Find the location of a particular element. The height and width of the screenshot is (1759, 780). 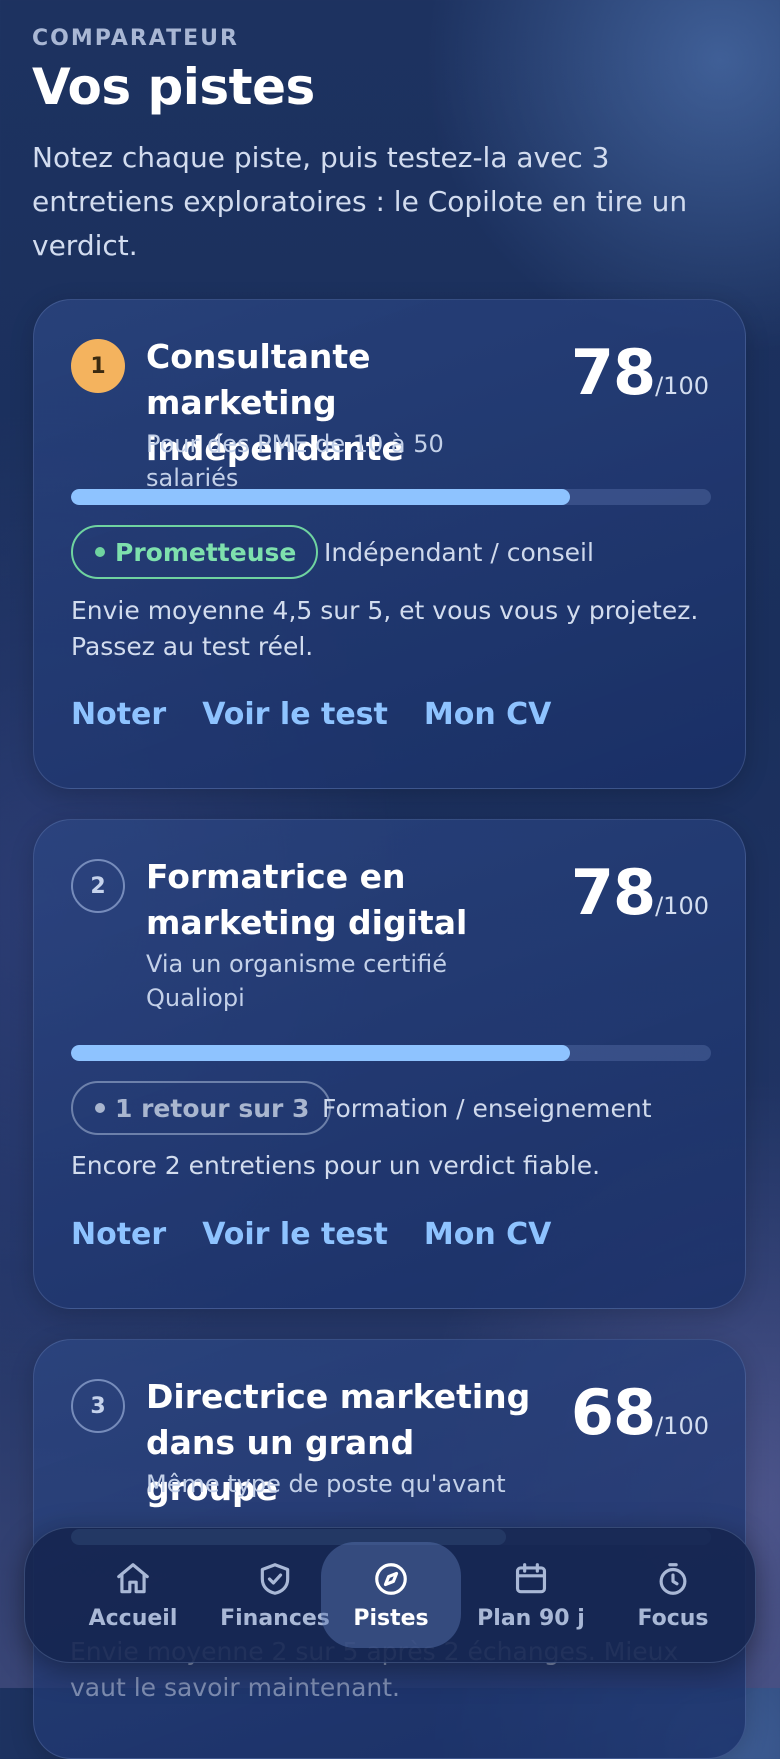

calendar-icon is located at coordinates (531, 1577).